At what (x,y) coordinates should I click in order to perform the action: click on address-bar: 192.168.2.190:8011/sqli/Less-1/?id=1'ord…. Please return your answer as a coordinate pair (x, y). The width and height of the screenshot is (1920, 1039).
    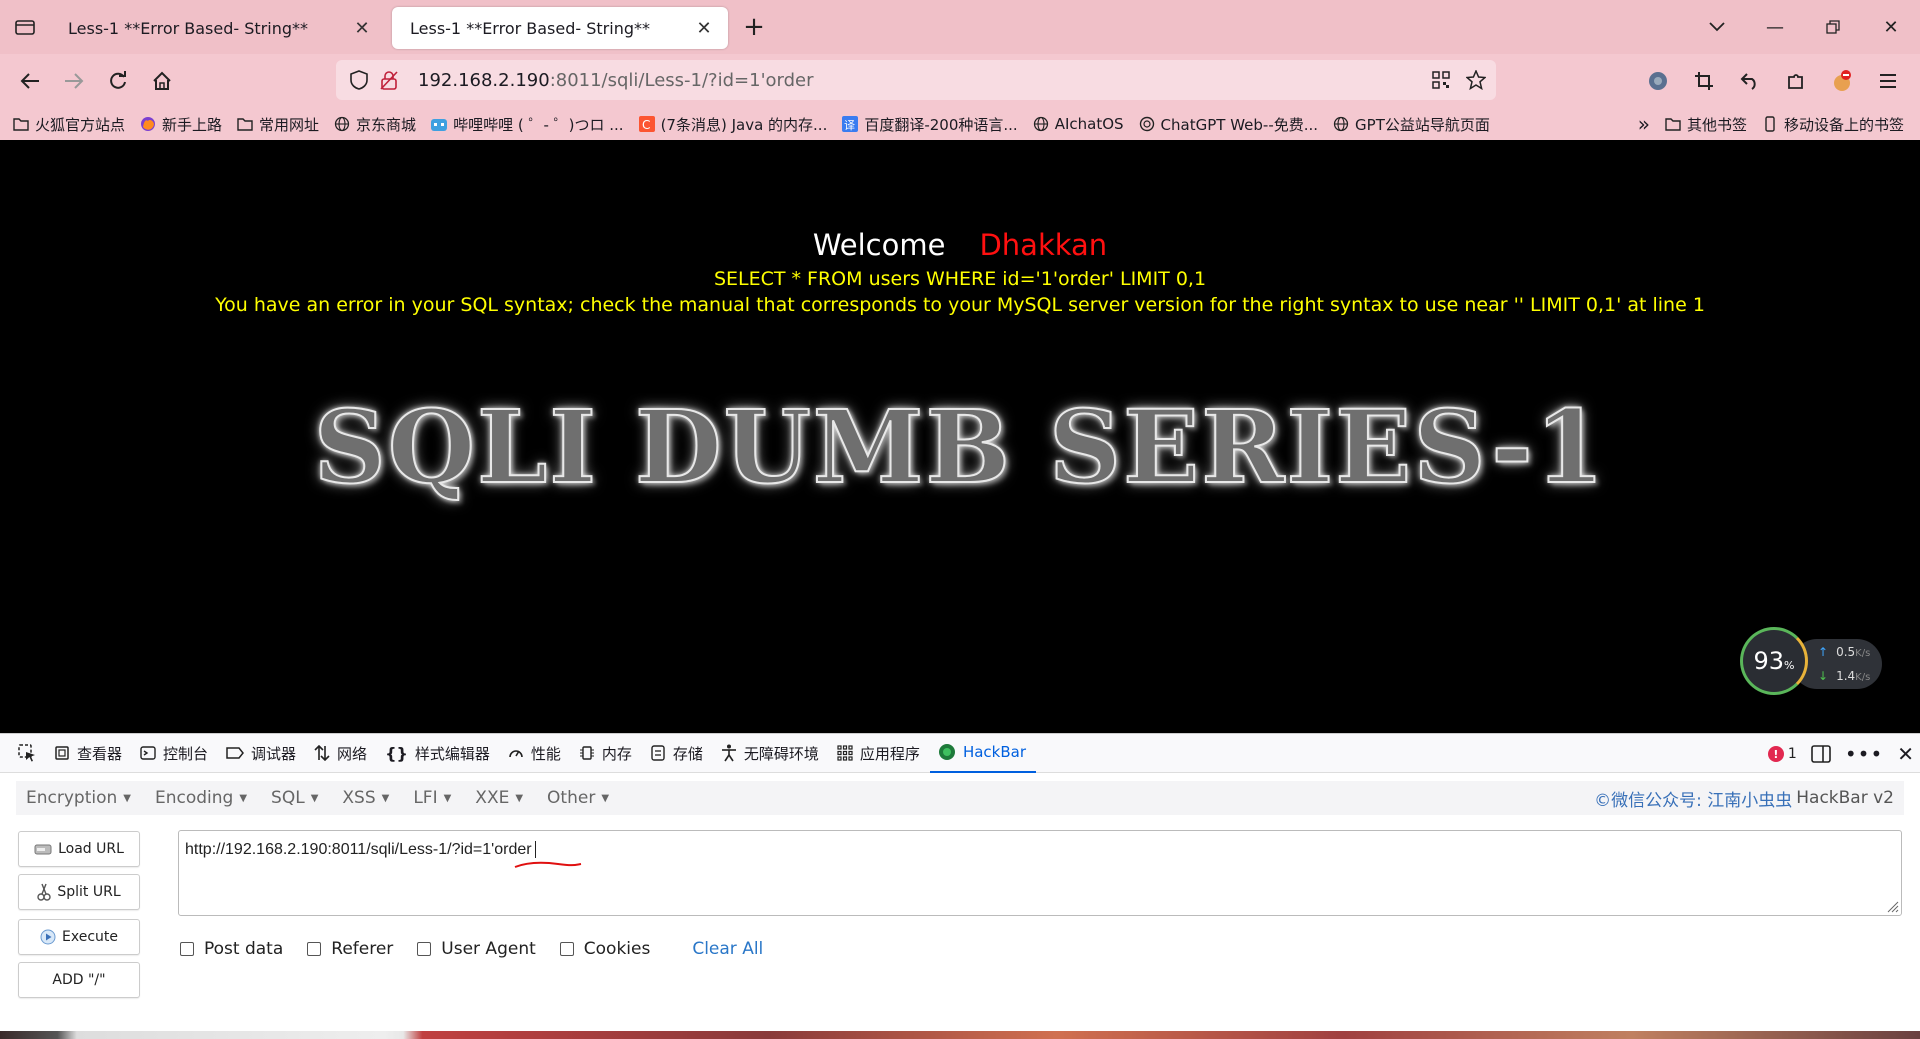
    Looking at the image, I should click on (916, 80).